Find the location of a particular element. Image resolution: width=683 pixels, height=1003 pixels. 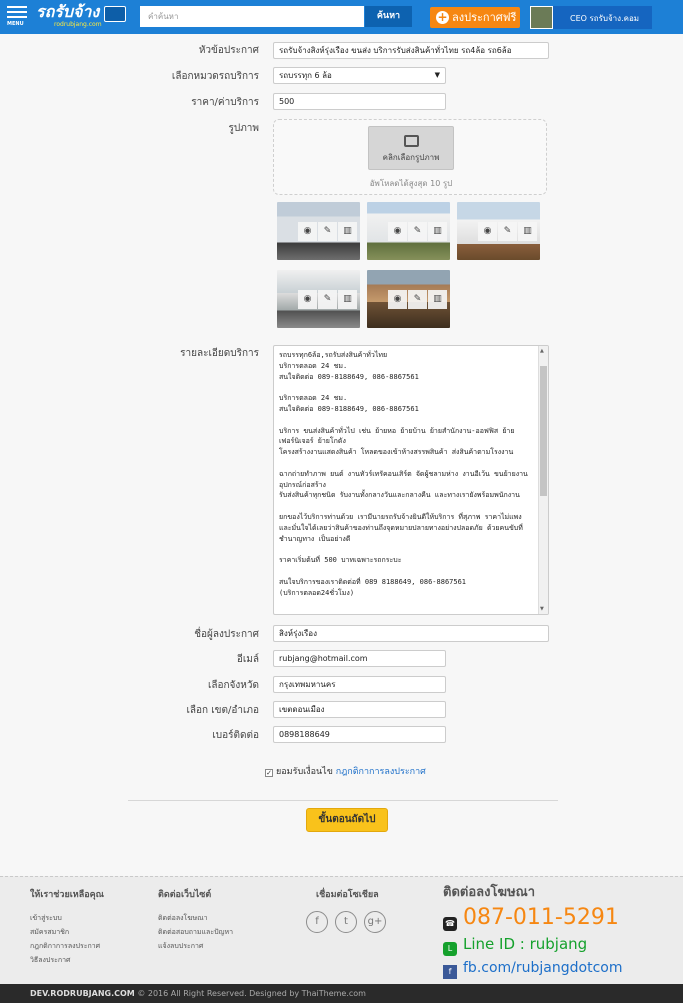

facebook-square-icon: f is located at coordinates (450, 972).